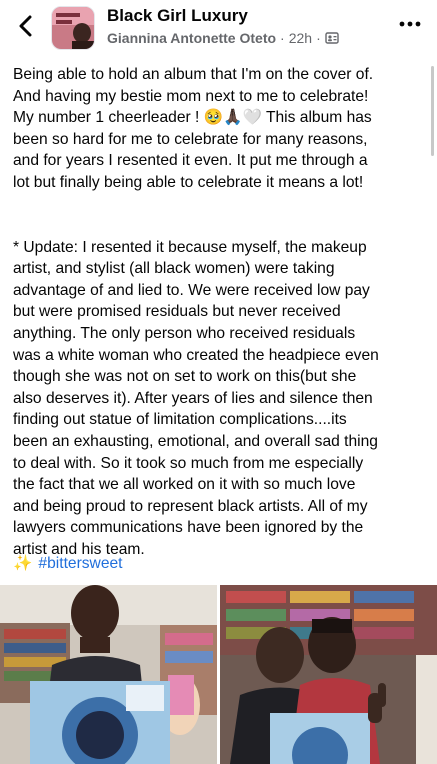 The image size is (437, 764). I want to click on more-horizontal-icon, so click(410, 24).